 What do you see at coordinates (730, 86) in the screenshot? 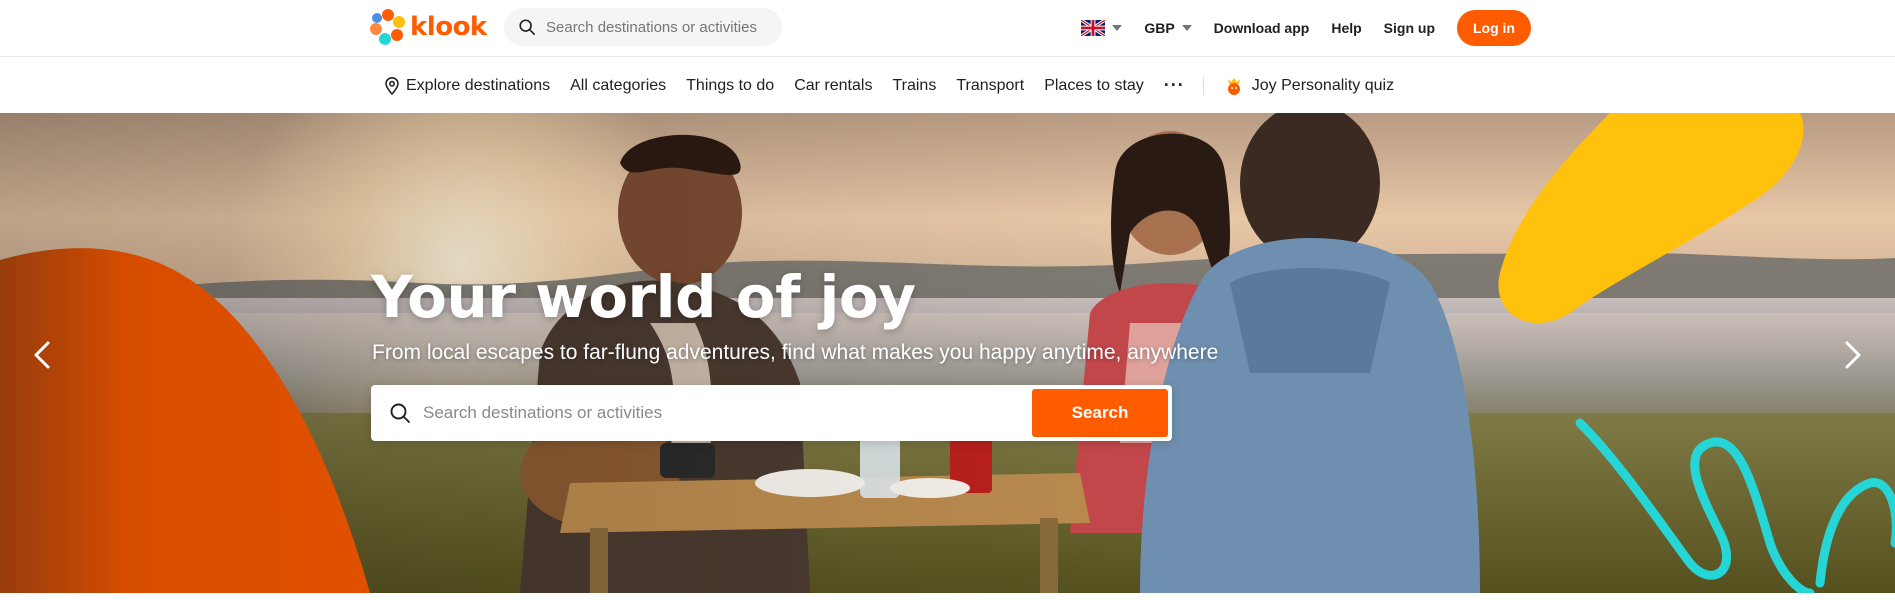
I see `nav-things-to-do: Things to do` at bounding box center [730, 86].